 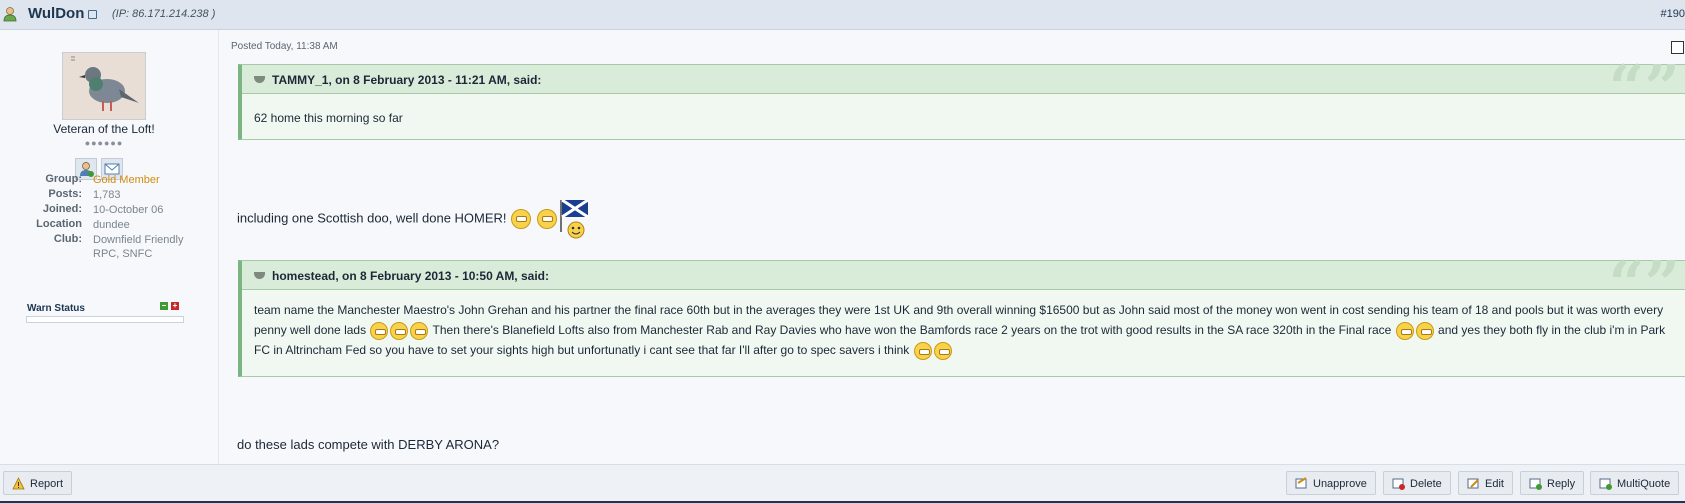 I want to click on post-number-link: #190, so click(x=1673, y=14).